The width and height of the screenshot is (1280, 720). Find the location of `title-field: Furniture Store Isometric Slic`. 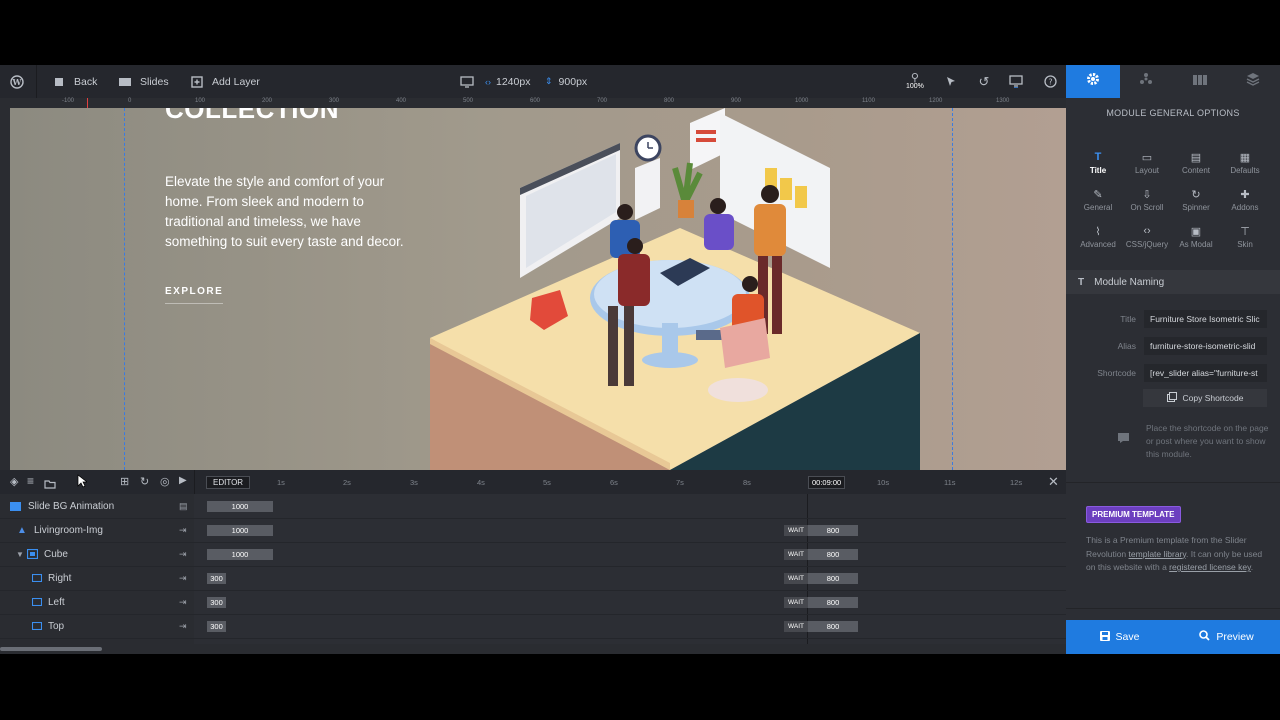

title-field: Furniture Store Isometric Slic is located at coordinates (1205, 319).